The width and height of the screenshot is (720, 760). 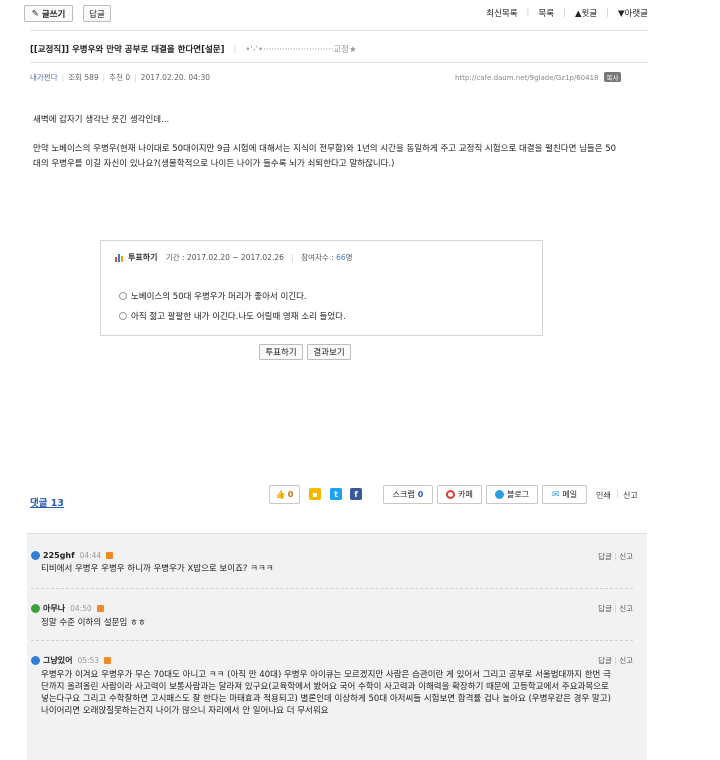 I want to click on pencil-icon: ✎, so click(x=35, y=13).